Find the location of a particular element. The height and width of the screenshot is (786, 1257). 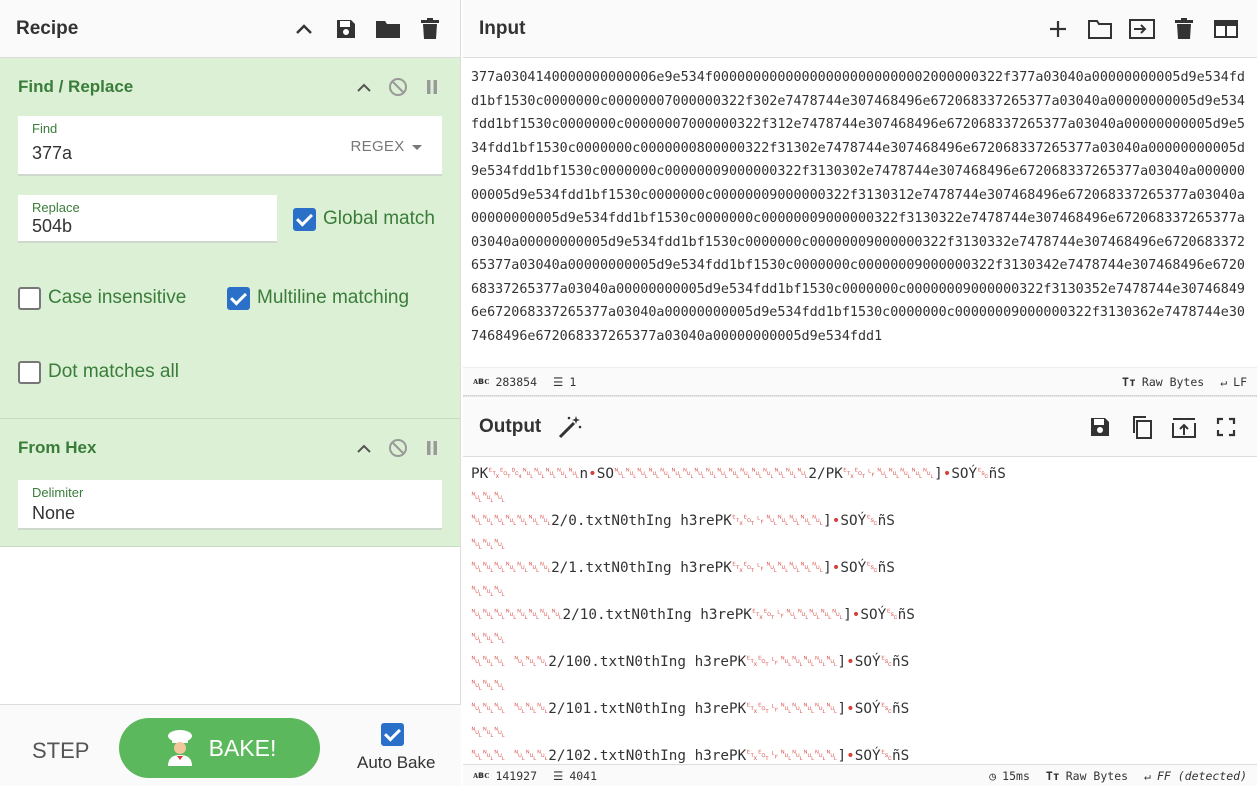

input-eol-status: ↵ LF is located at coordinates (1233, 382).